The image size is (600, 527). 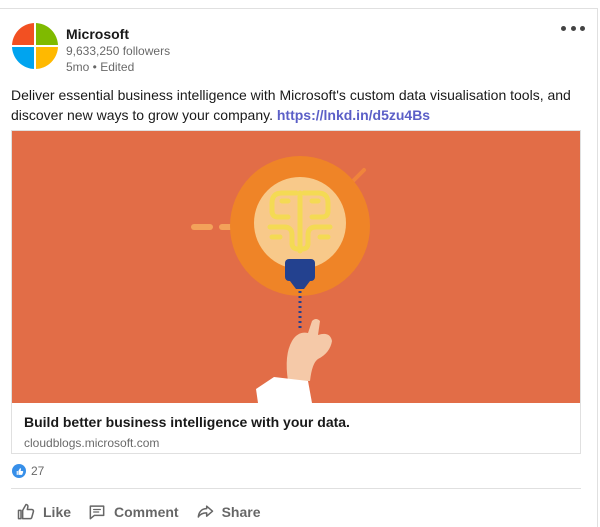 I want to click on logo-blue-square, so click(x=23, y=58).